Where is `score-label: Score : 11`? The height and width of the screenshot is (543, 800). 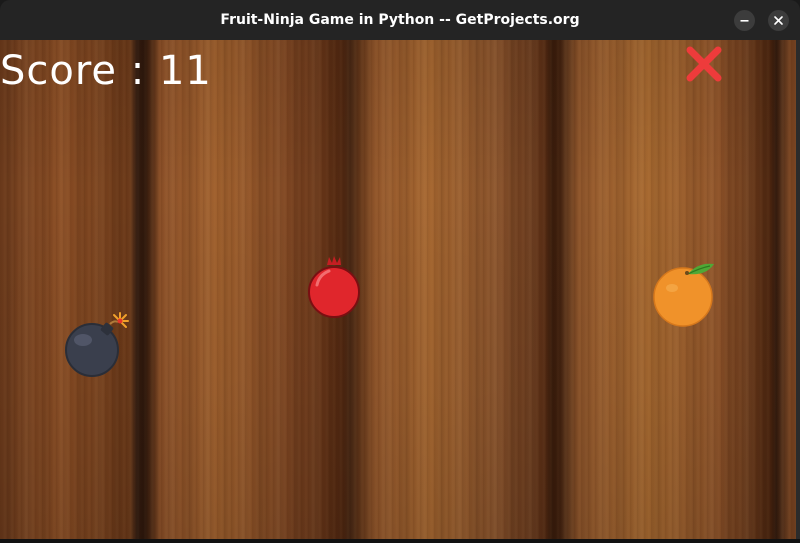
score-label: Score : 11 is located at coordinates (106, 71).